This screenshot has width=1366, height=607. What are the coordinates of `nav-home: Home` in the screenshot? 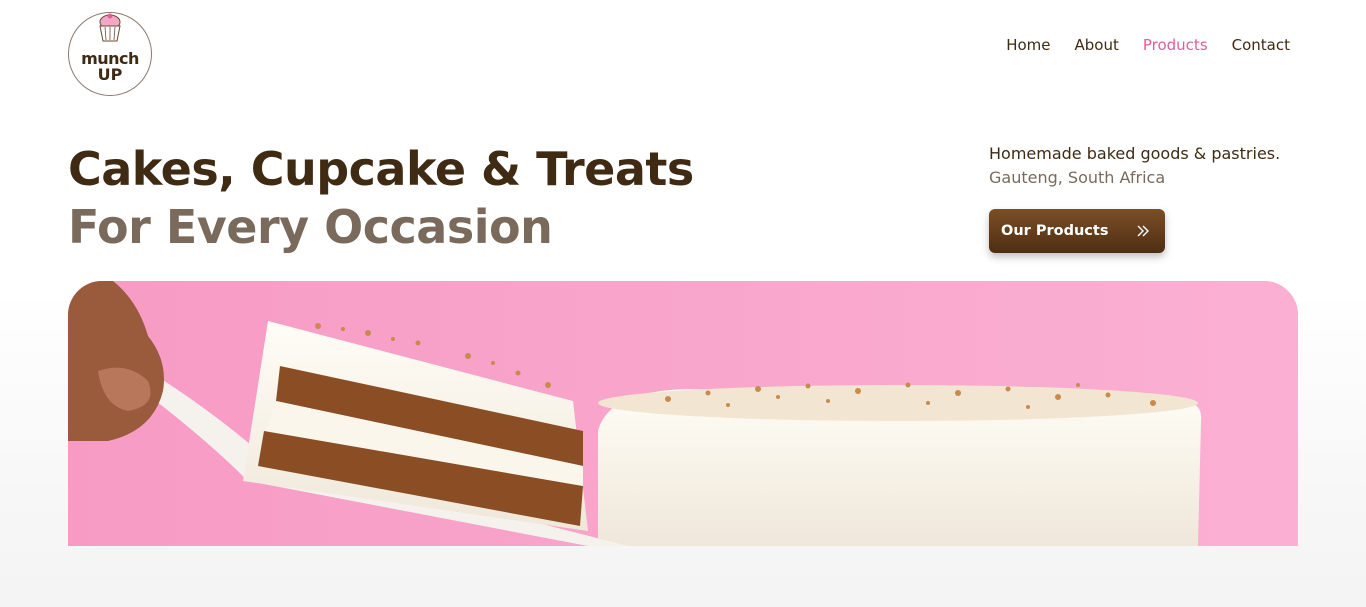 It's located at (1028, 45).